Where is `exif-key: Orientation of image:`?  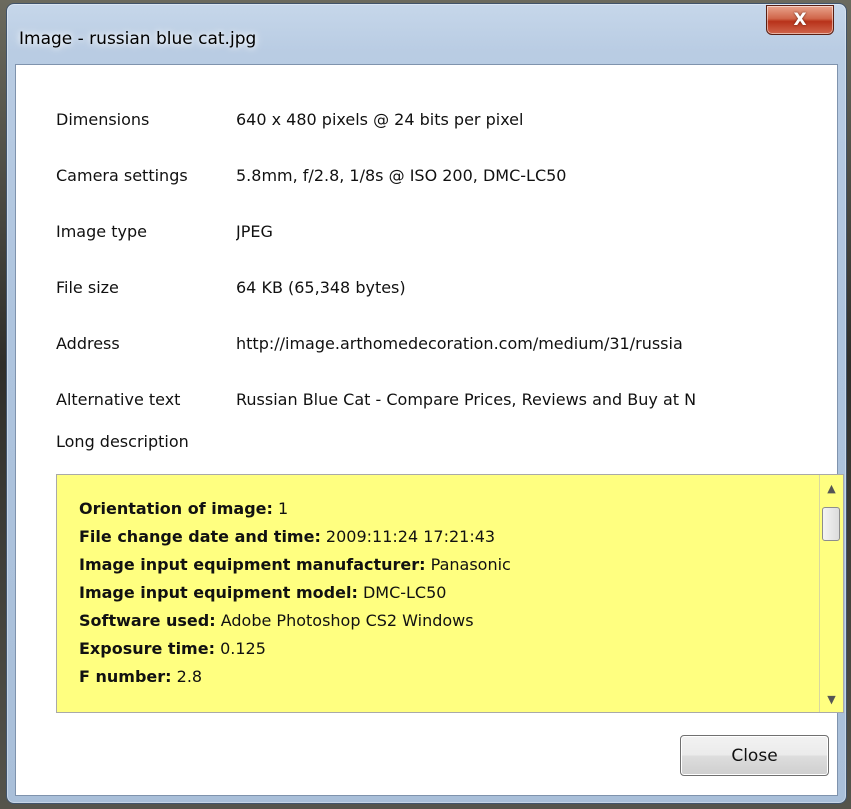 exif-key: Orientation of image: is located at coordinates (176, 508).